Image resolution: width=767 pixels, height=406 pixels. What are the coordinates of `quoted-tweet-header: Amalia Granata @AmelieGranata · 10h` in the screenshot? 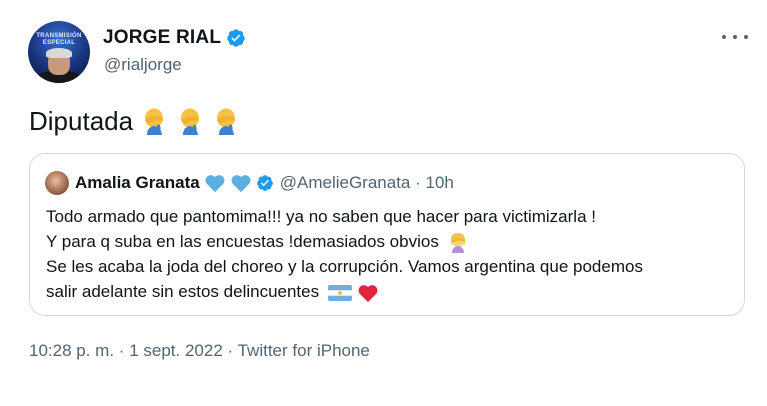 It's located at (249, 183).